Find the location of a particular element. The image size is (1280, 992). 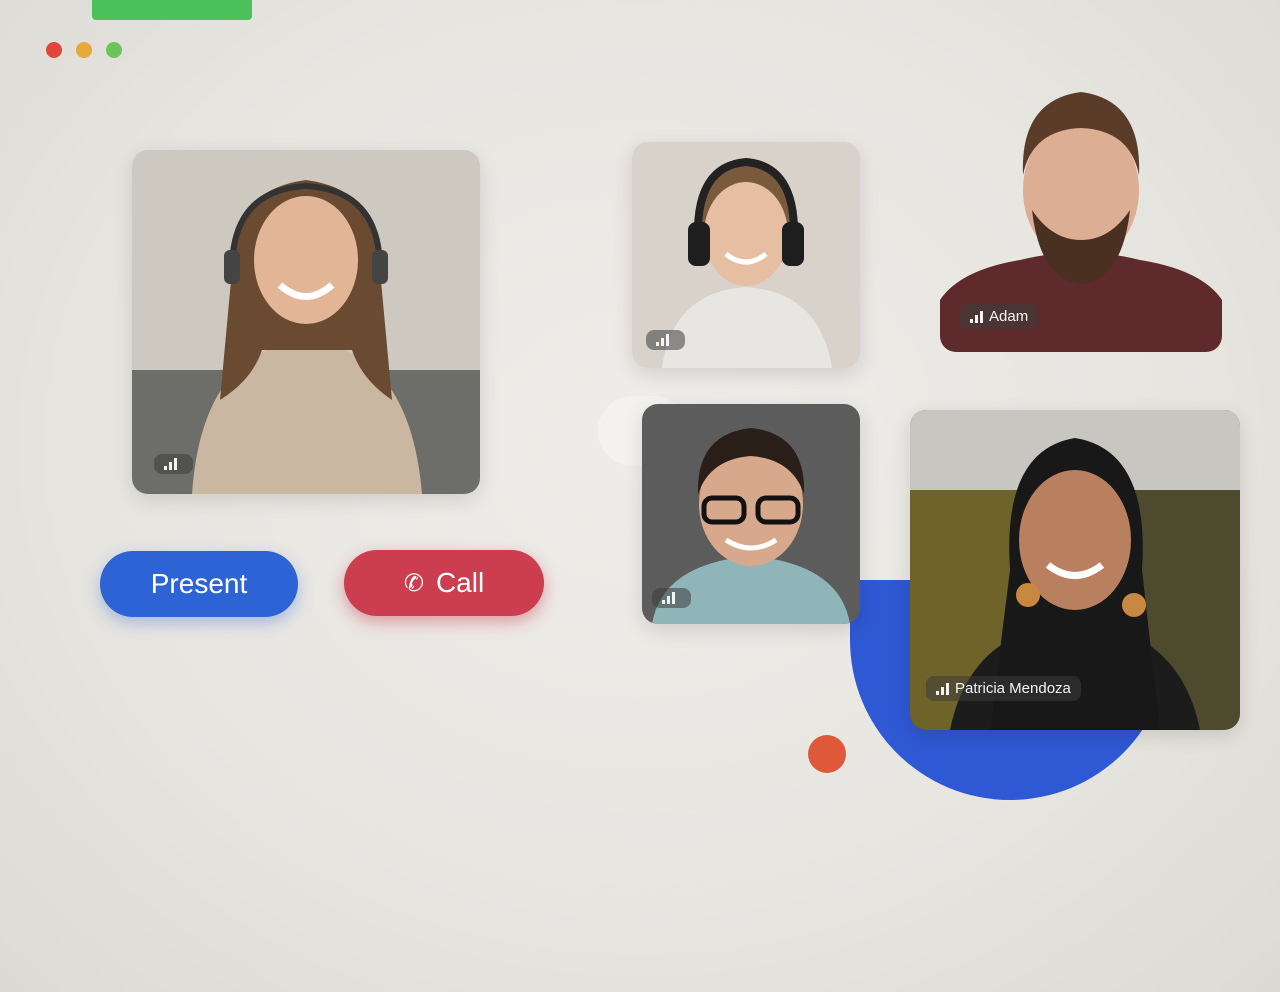

phone-icon: ✆ is located at coordinates (413, 583).